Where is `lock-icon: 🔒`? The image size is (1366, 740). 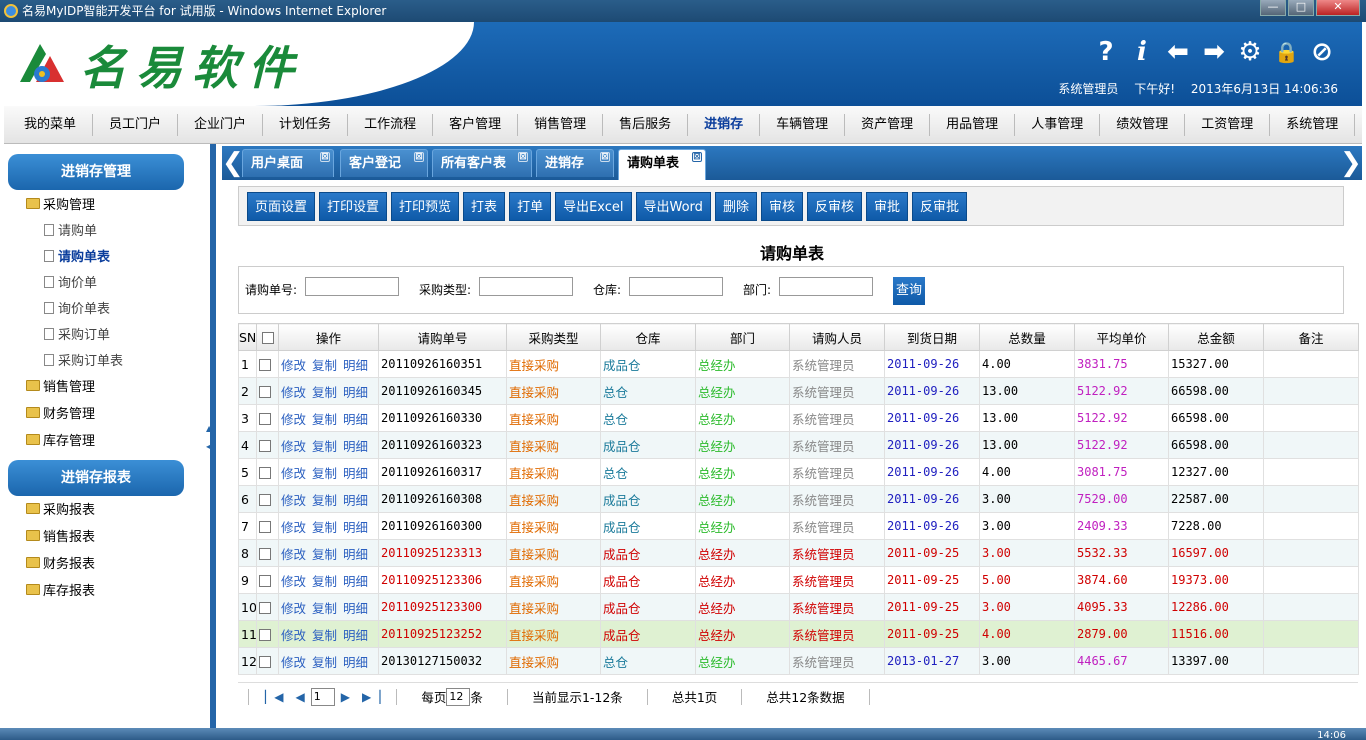
lock-icon: 🔒 is located at coordinates (1286, 52).